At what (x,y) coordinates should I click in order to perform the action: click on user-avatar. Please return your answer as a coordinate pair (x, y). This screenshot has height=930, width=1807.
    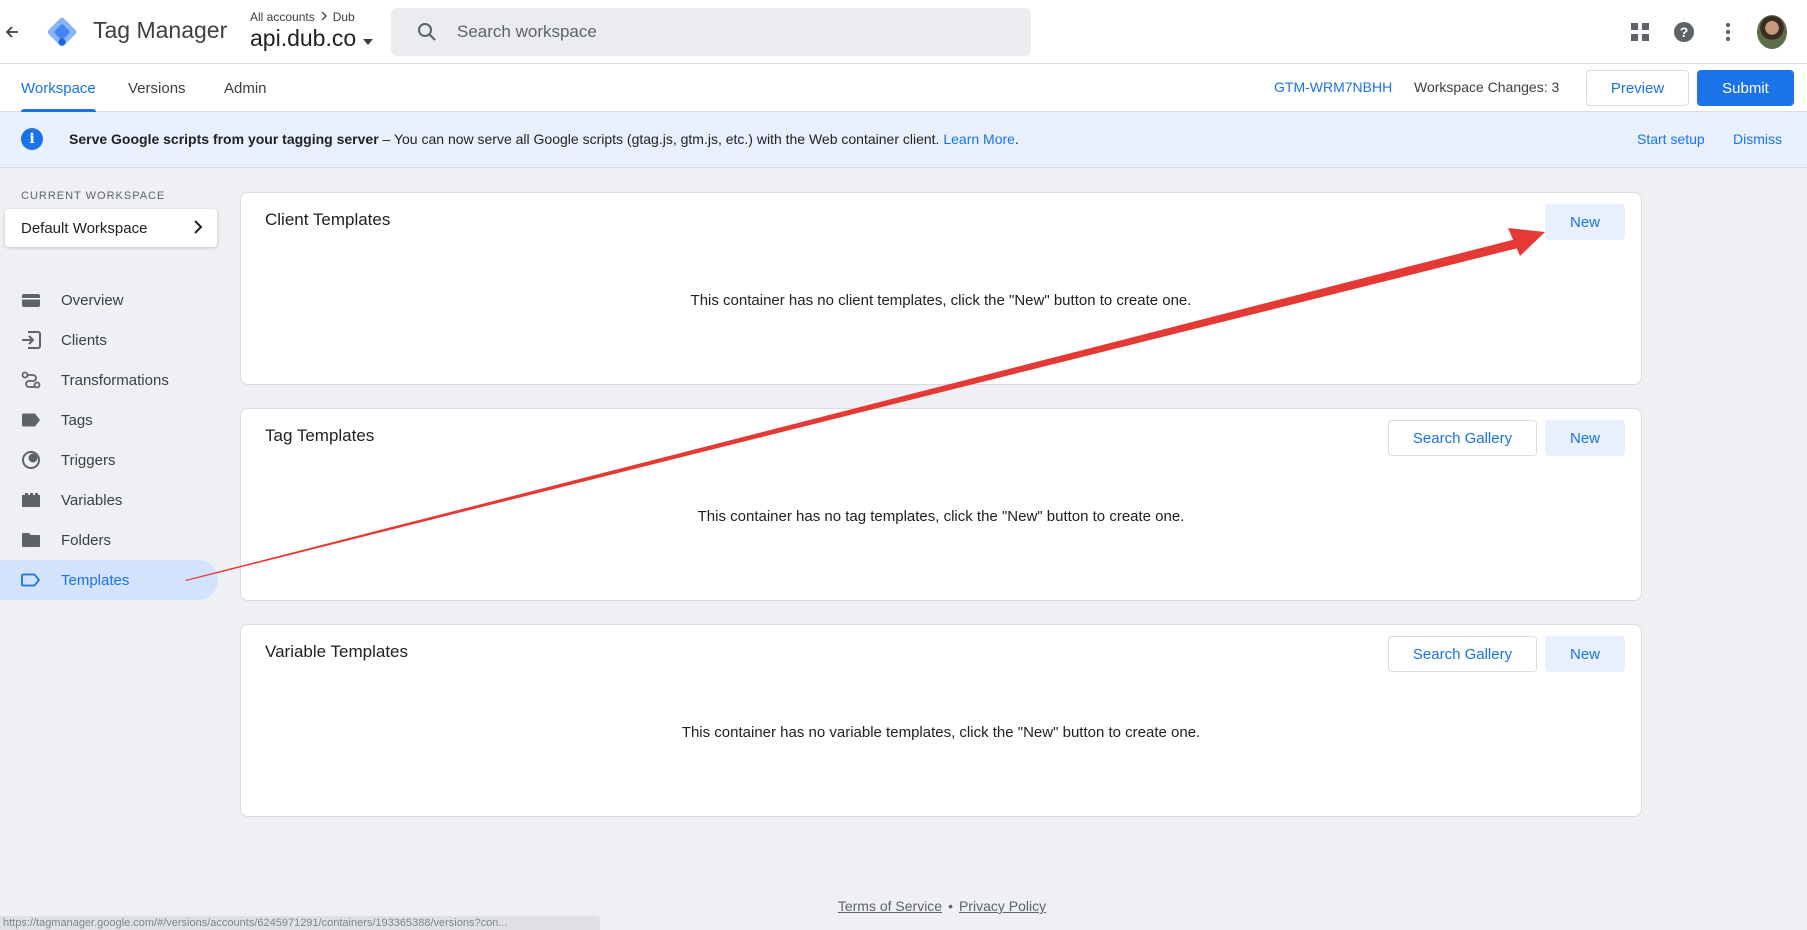
    Looking at the image, I should click on (1772, 32).